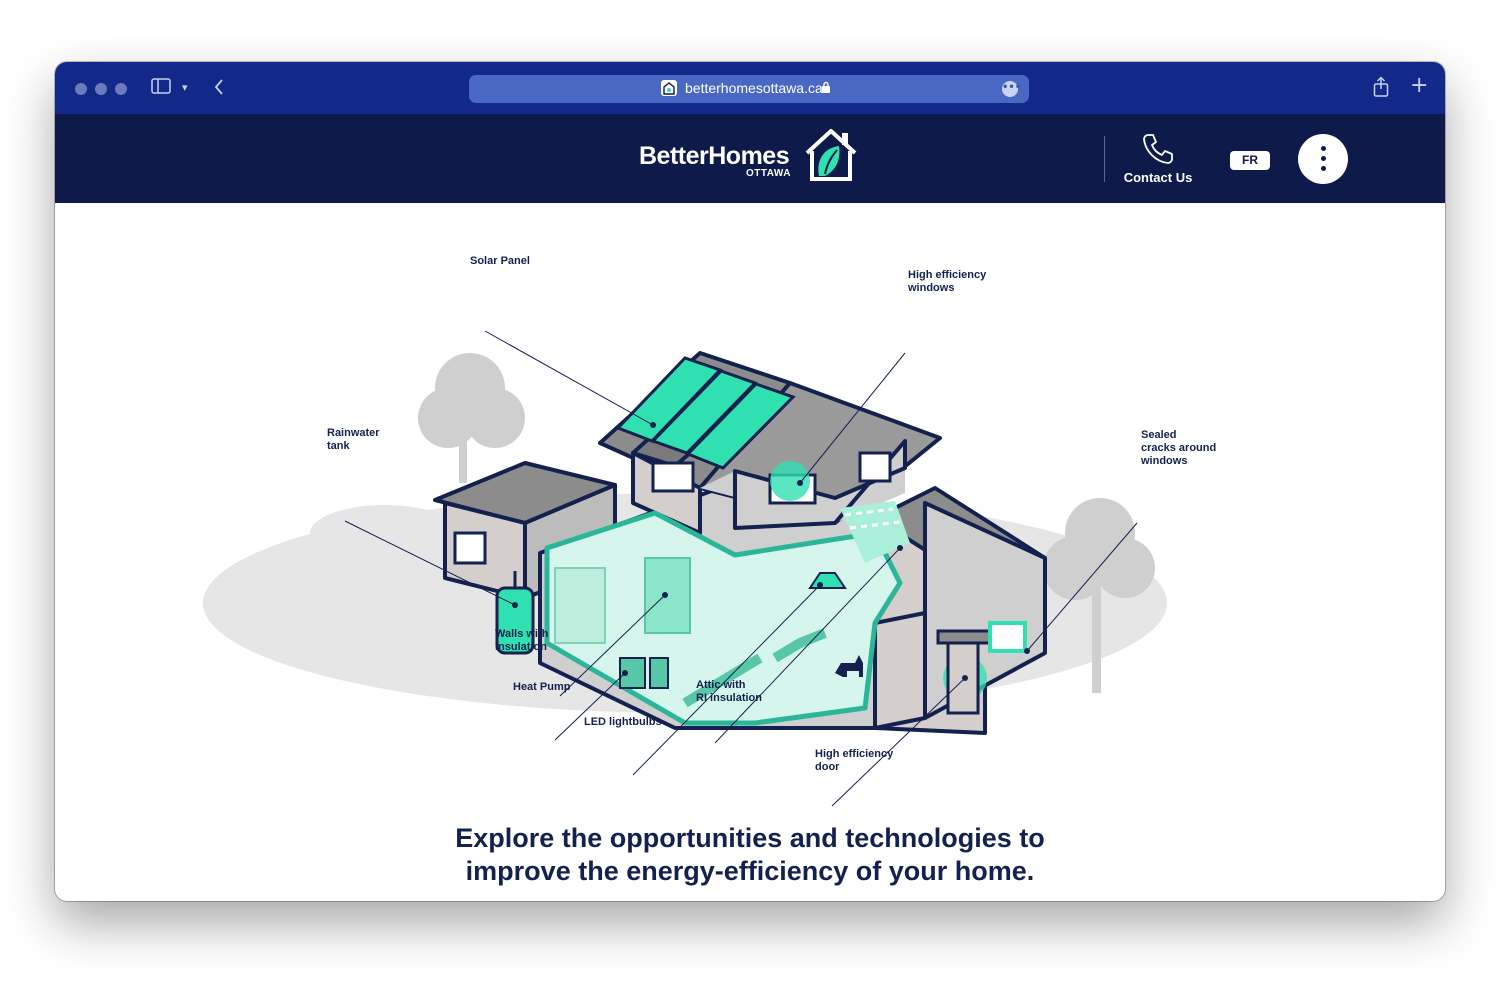 The width and height of the screenshot is (1500, 1000). I want to click on site-favicon-icon, so click(669, 88).